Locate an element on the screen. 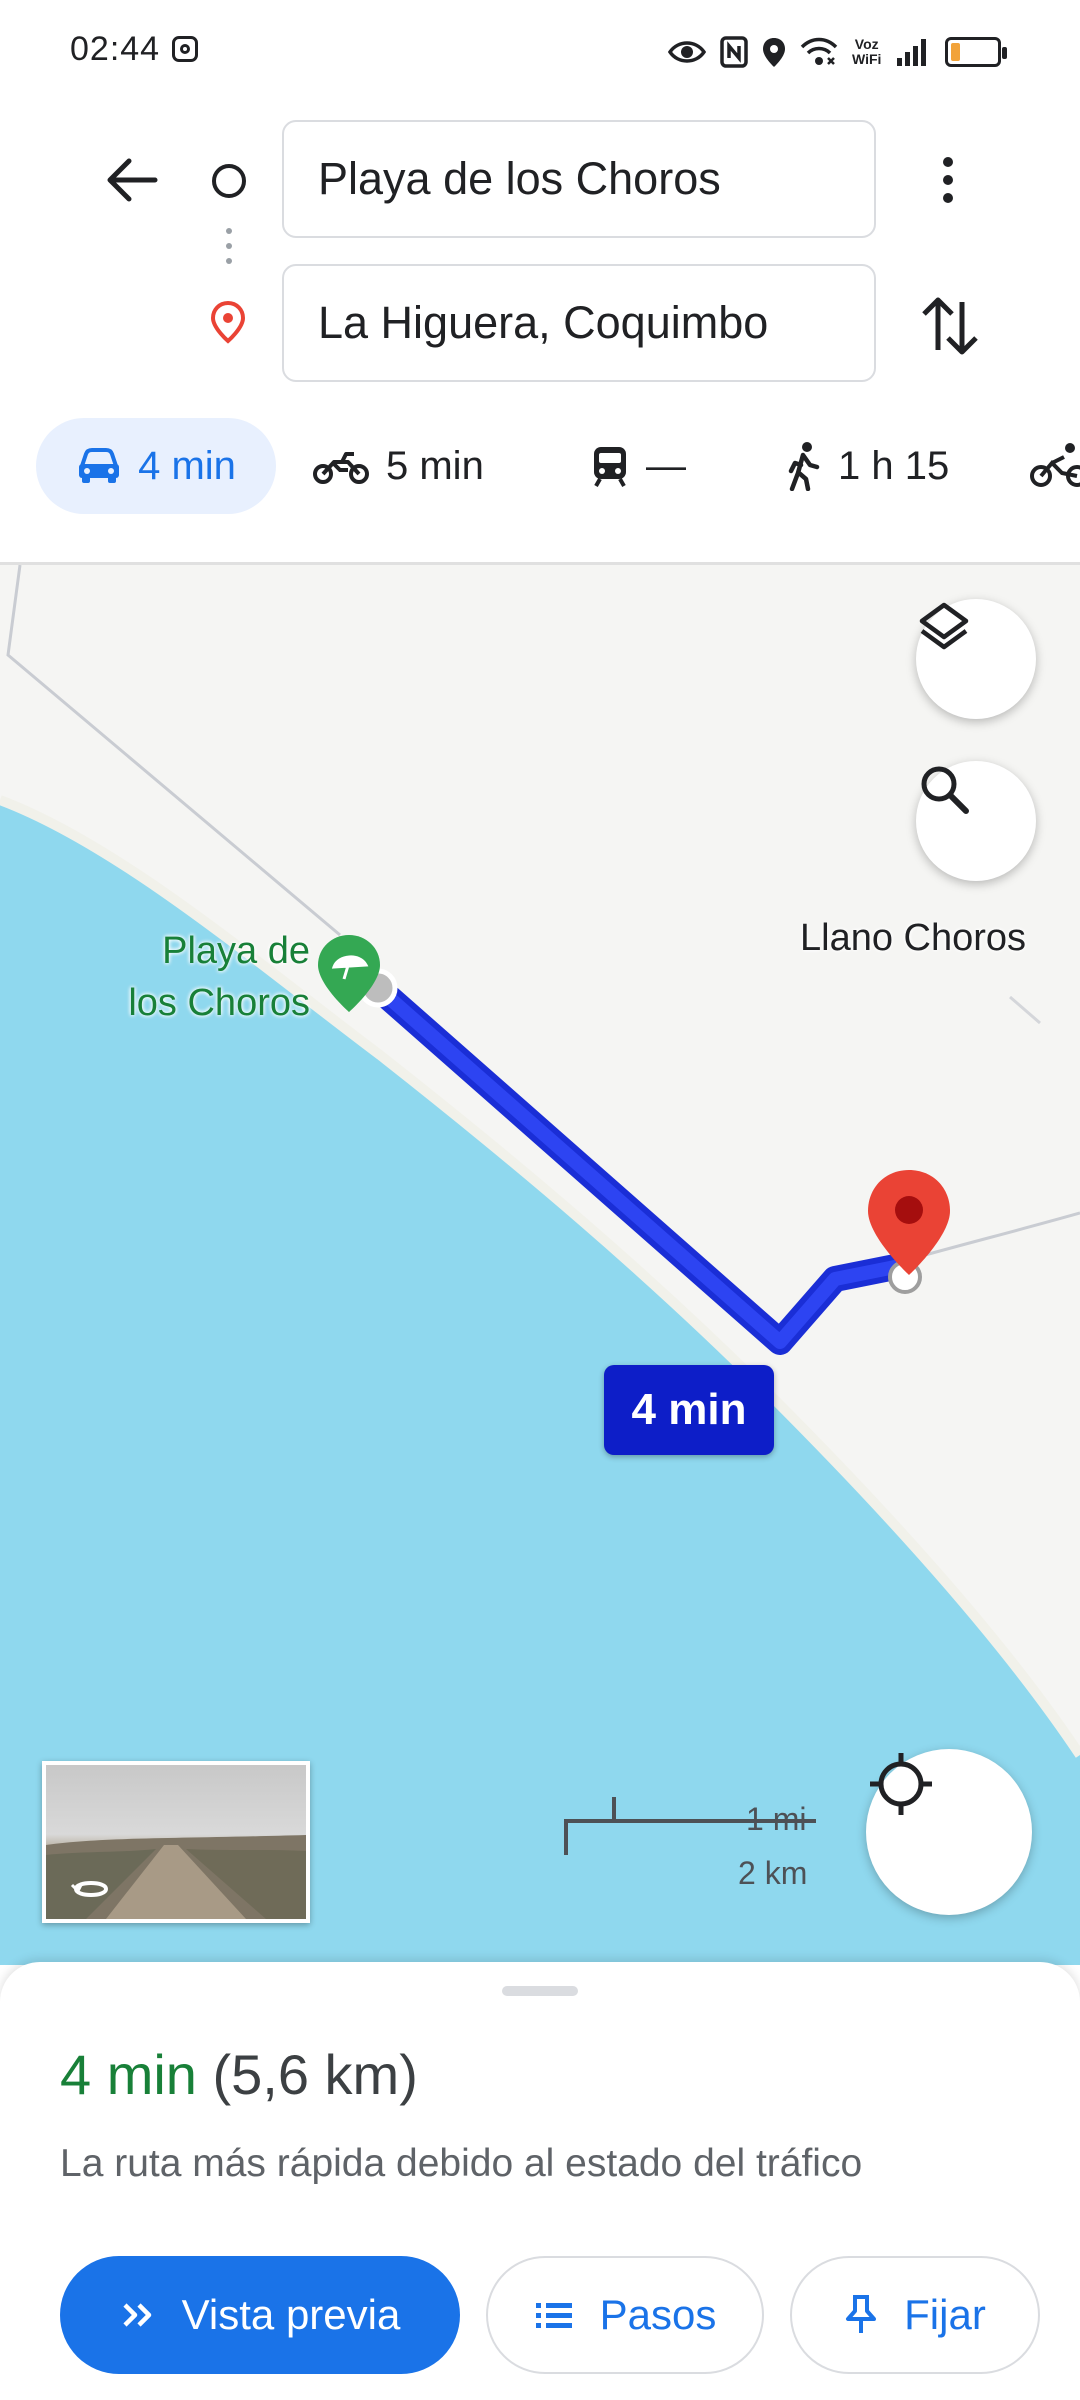 The image size is (1080, 2400). eye-icon is located at coordinates (687, 52).